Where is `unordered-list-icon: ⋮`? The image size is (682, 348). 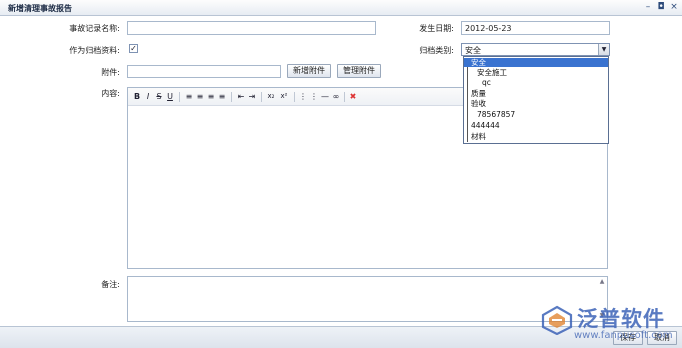 unordered-list-icon: ⋮ is located at coordinates (314, 96).